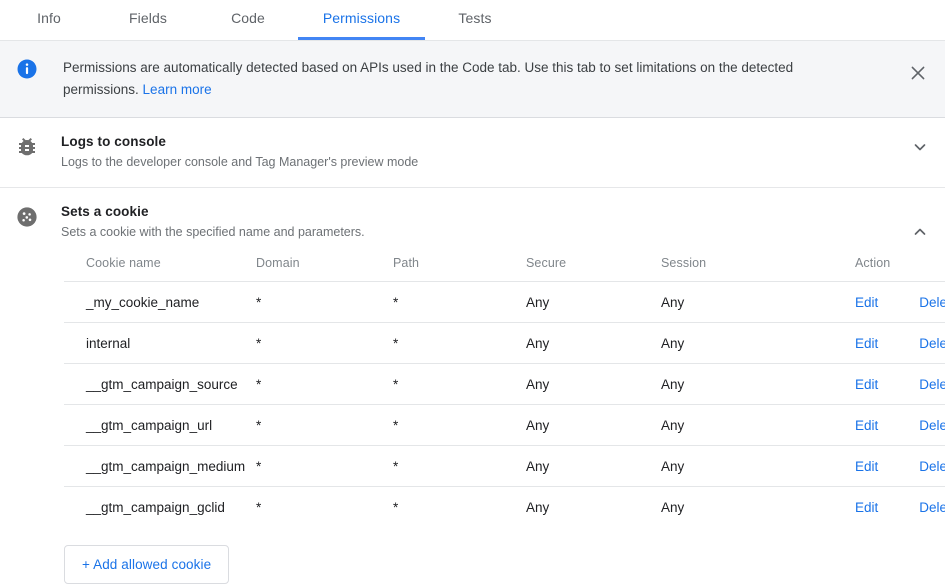 The image size is (945, 584). What do you see at coordinates (27, 147) in the screenshot?
I see `bug-icon` at bounding box center [27, 147].